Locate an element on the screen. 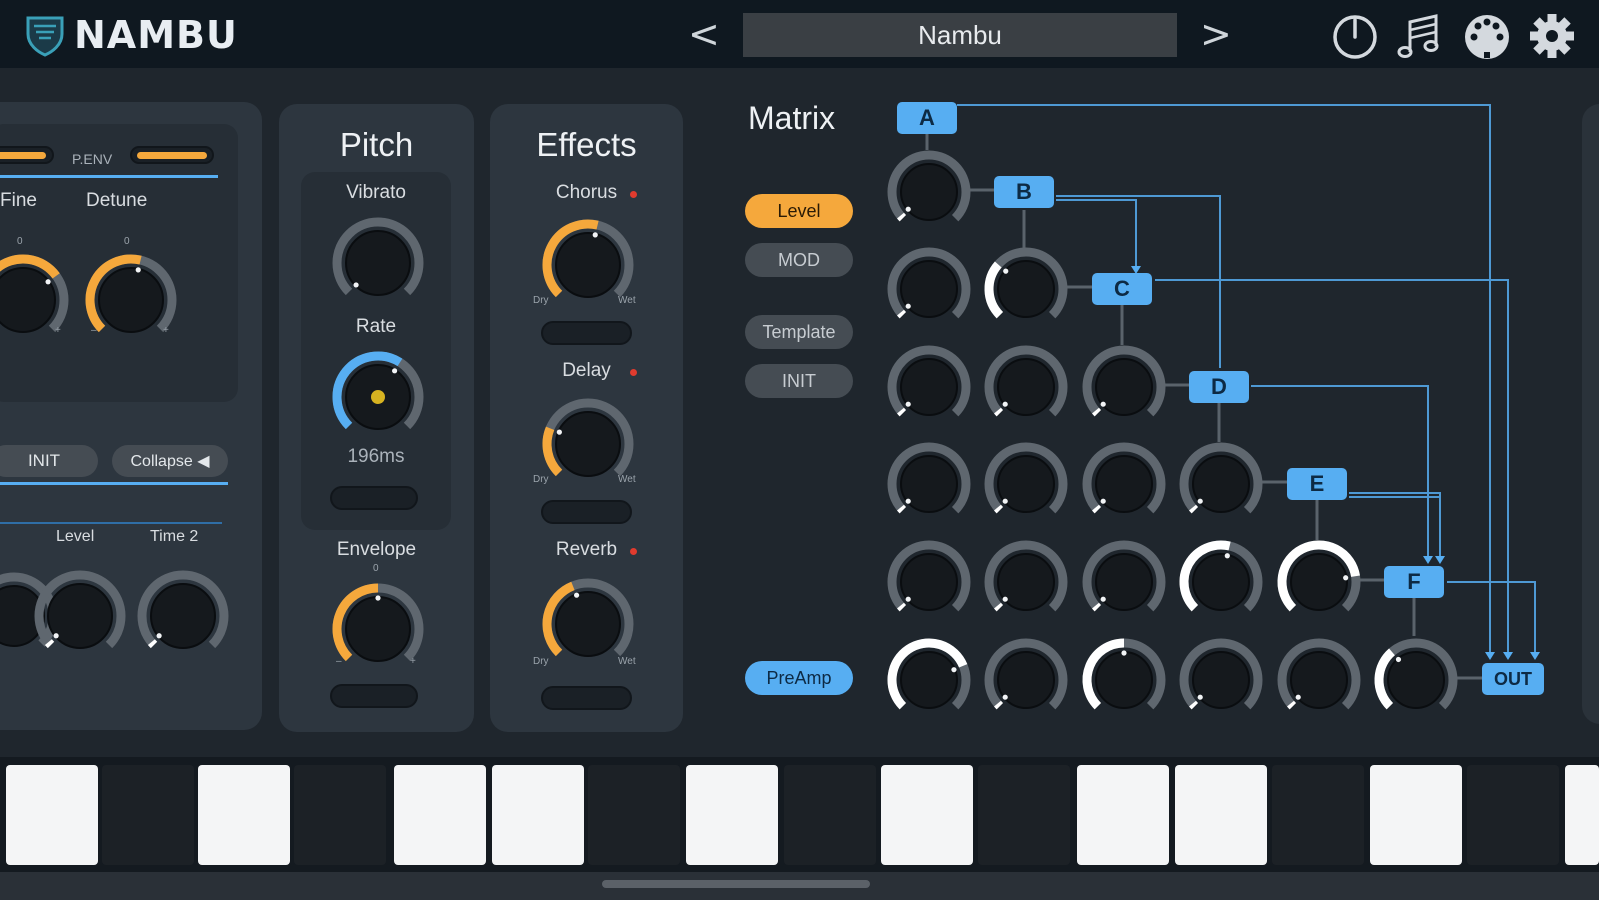 The width and height of the screenshot is (1599, 900). matrix-knob-e1 is located at coordinates (929, 582).